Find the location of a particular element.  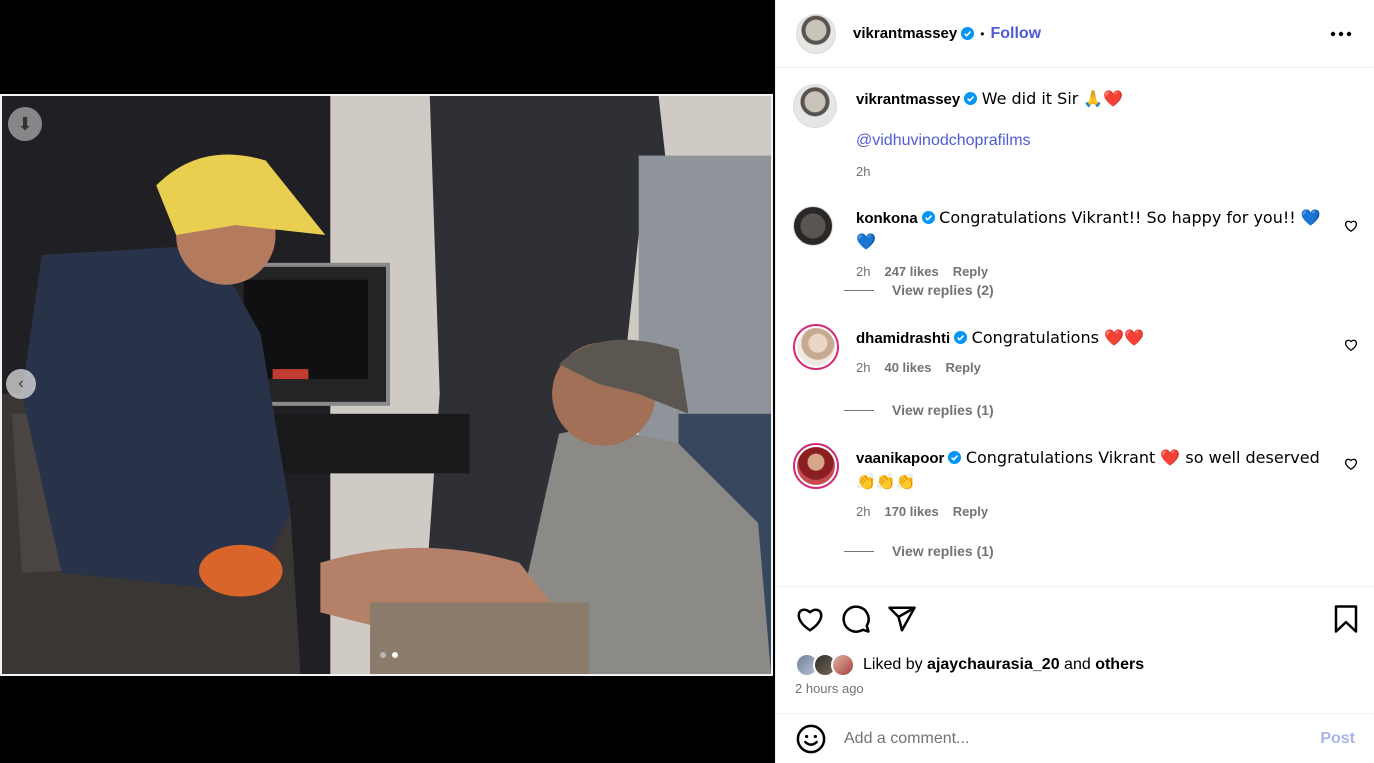

arrow-down-icon: ⬇ is located at coordinates (25, 123).